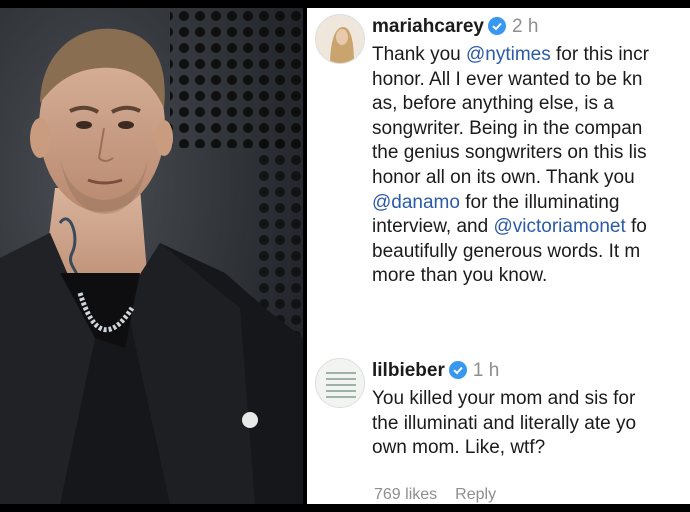  What do you see at coordinates (559, 226) in the screenshot?
I see `mention-link: @victoriamonet` at bounding box center [559, 226].